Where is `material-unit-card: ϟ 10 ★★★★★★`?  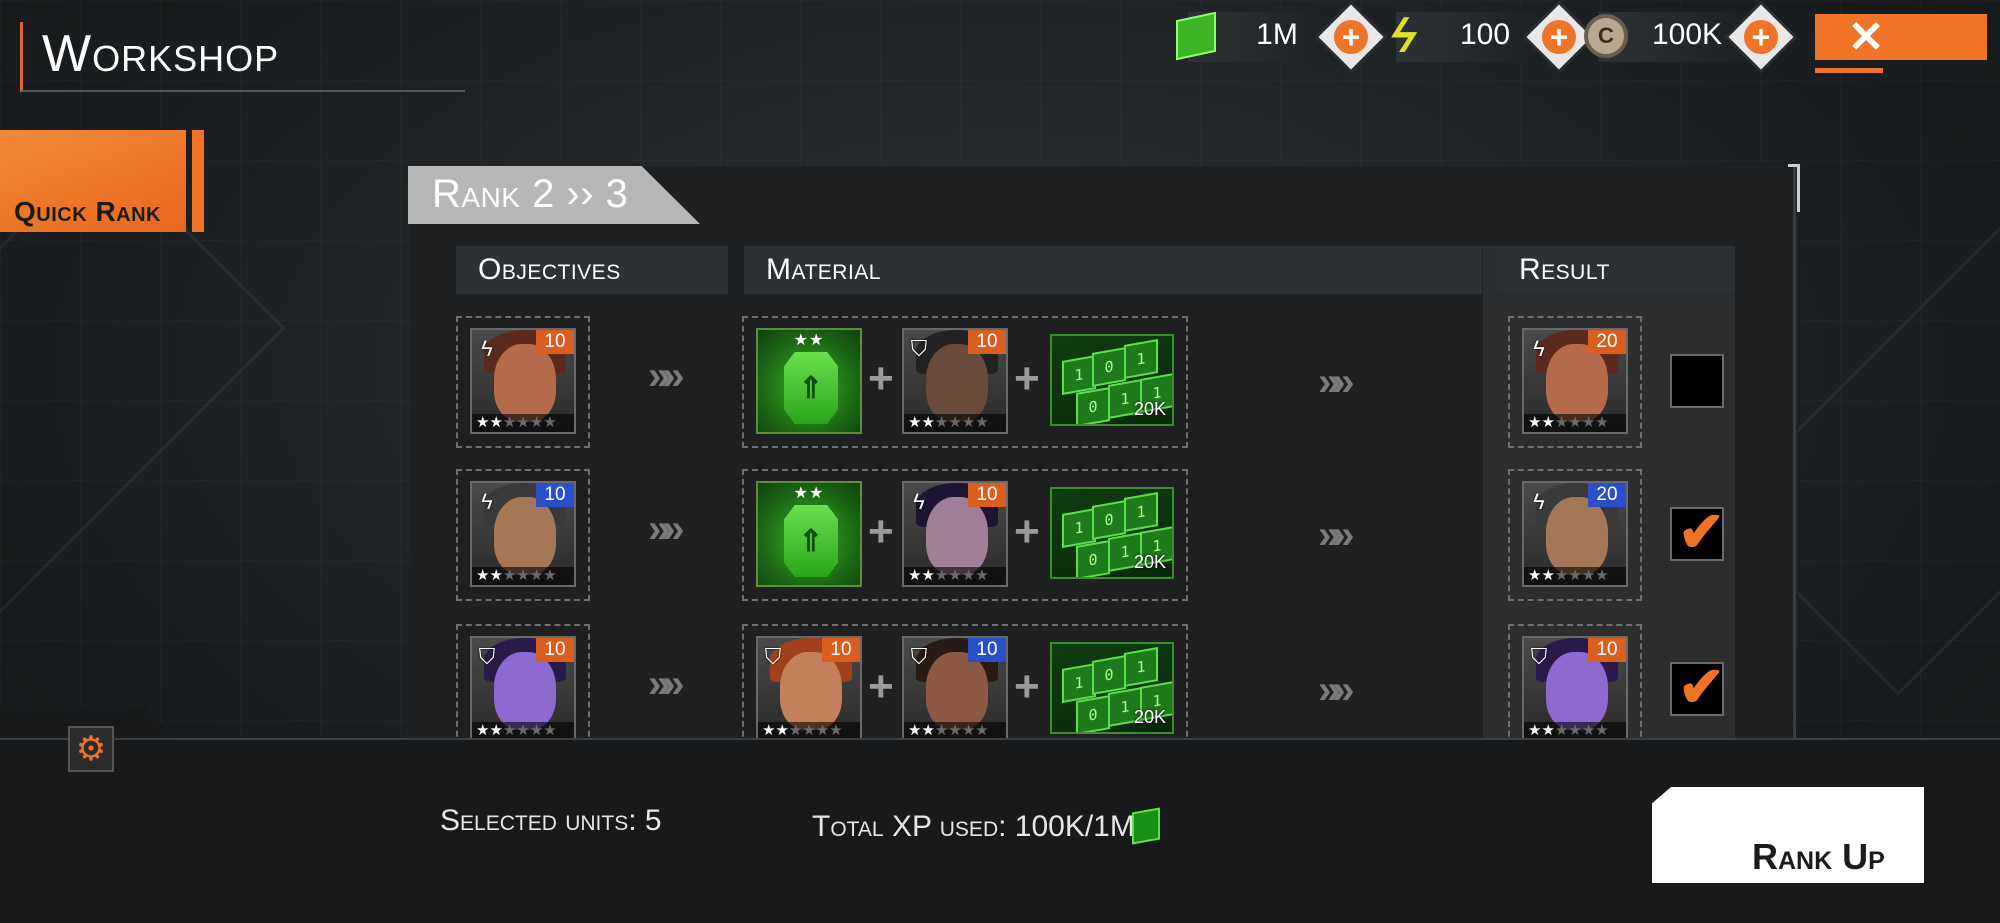
material-unit-card: ϟ 10 ★★★★★★ is located at coordinates (955, 534).